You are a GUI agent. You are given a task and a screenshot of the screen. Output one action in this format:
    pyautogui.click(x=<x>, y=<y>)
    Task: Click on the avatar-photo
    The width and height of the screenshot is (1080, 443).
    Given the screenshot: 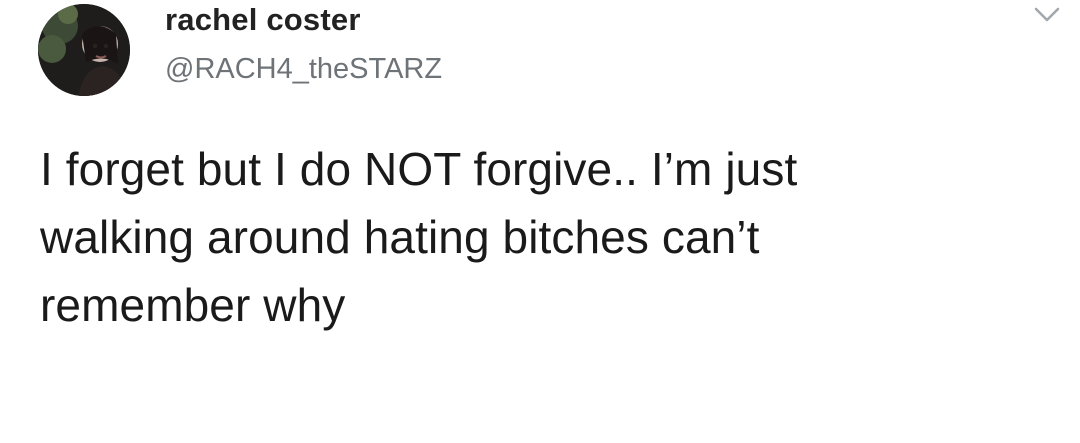 What is the action you would take?
    pyautogui.click(x=84, y=50)
    